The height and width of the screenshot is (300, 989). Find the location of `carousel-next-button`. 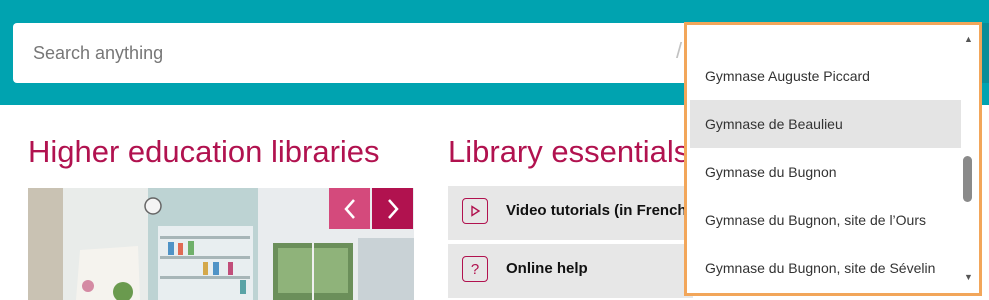

carousel-next-button is located at coordinates (392, 208).